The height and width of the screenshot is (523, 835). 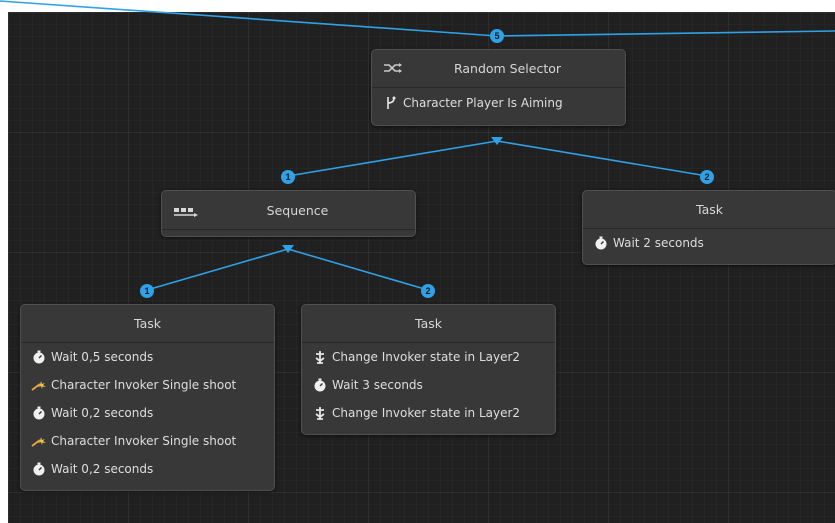 What do you see at coordinates (507, 68) in the screenshot?
I see `random-selector-title: Random Selector` at bounding box center [507, 68].